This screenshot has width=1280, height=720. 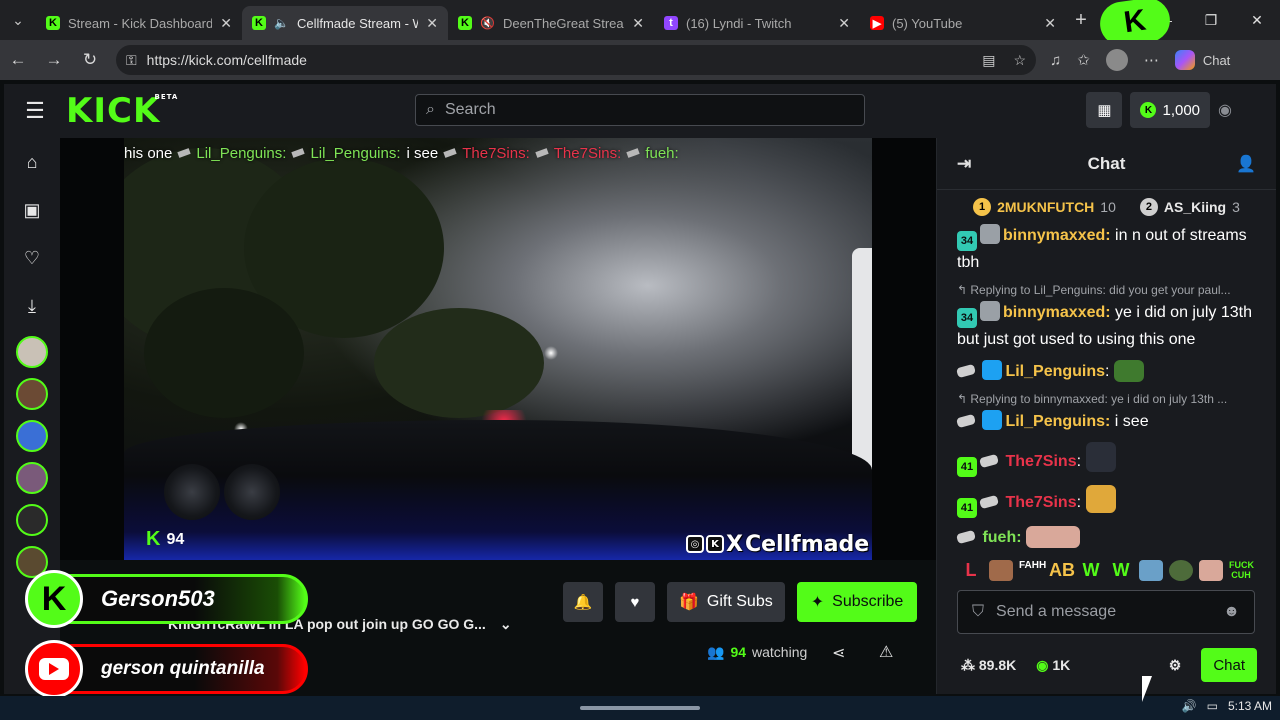 I want to click on share-icon: ⋖, so click(x=838, y=653).